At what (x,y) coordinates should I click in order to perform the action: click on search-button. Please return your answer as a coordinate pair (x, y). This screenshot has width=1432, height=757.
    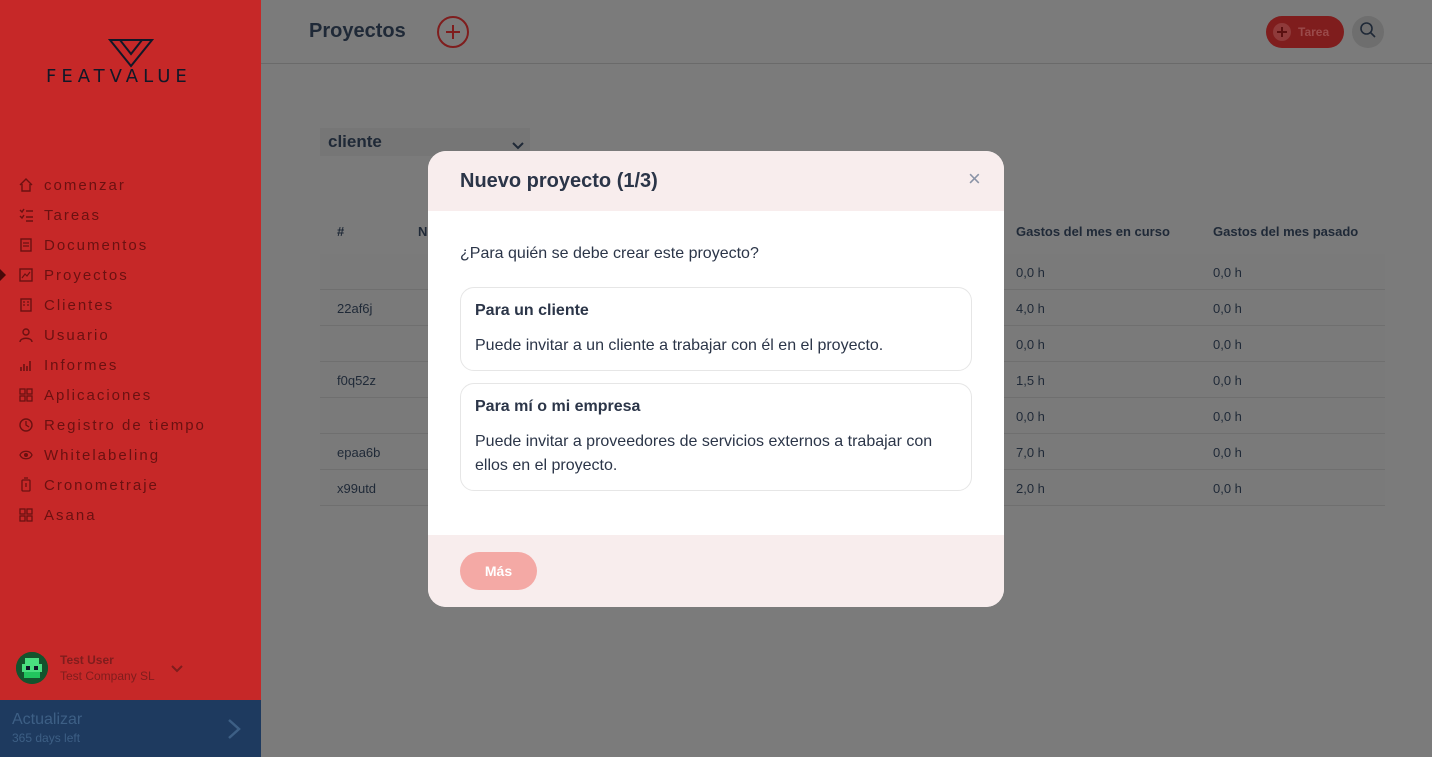
    Looking at the image, I should click on (1368, 32).